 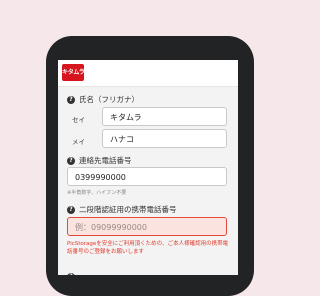 I want to click on two-factor-phone-label-text: 二段階認証用の携帯電話番号, so click(x=128, y=209).